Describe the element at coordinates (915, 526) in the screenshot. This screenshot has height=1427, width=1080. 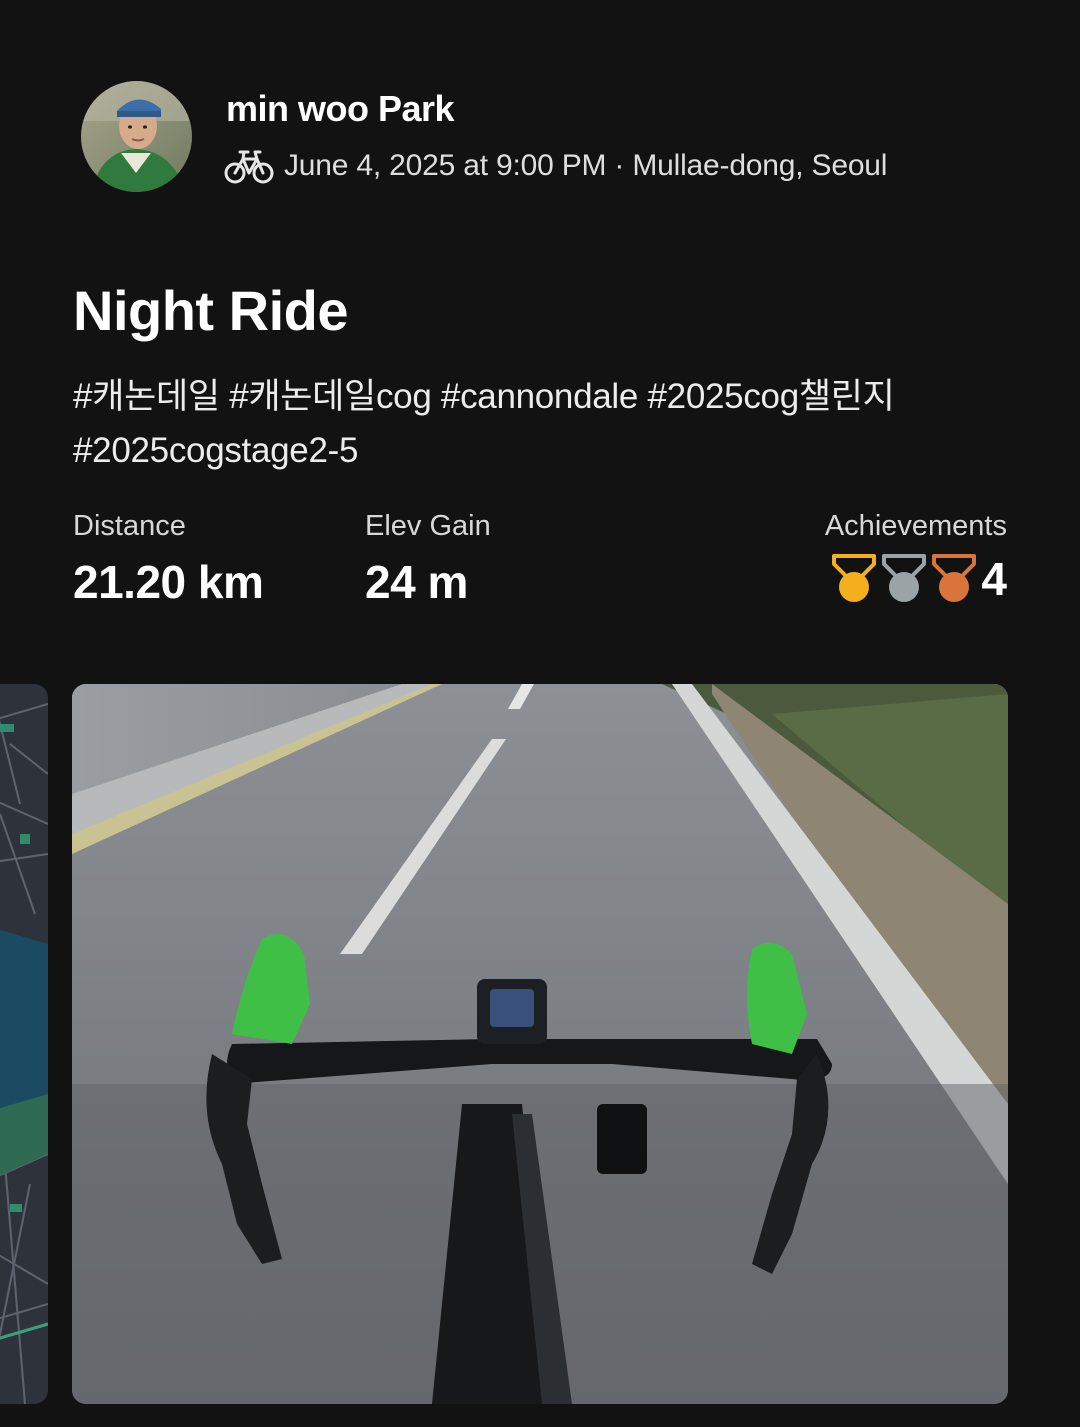
I see `stat-achievements-label: Achievements` at that location.